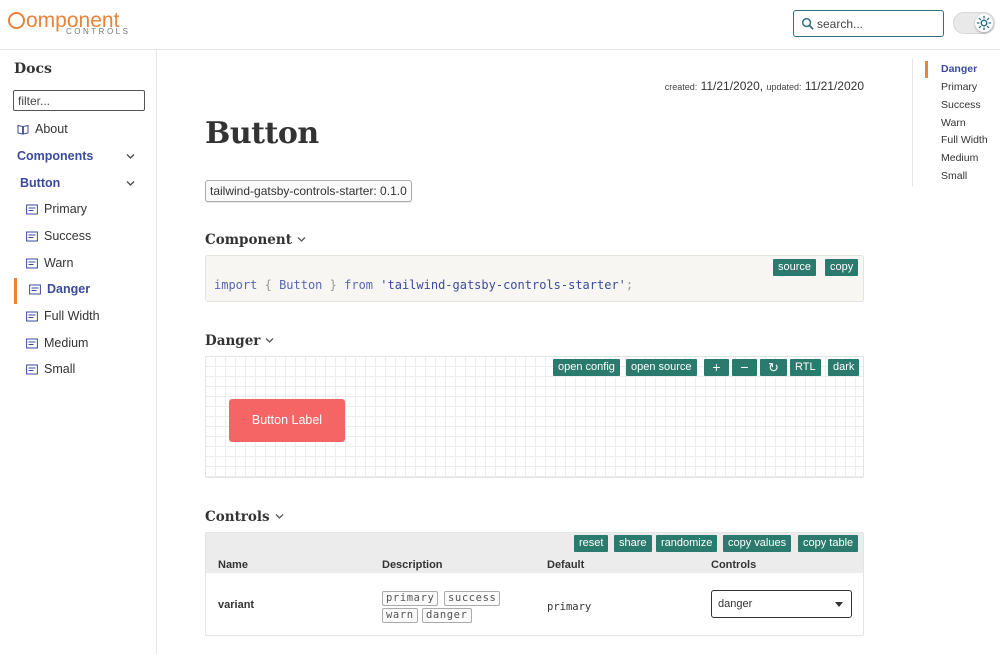 Image resolution: width=1000 pixels, height=654 pixels. What do you see at coordinates (59, 263) in the screenshot?
I see `sidebar-item-label: Warn` at bounding box center [59, 263].